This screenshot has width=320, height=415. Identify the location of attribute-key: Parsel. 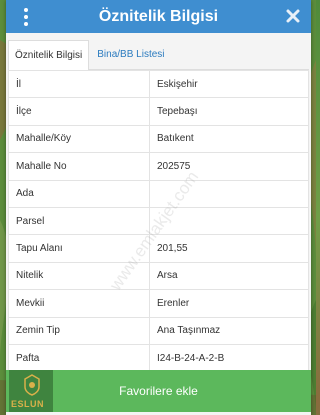
(79, 221).